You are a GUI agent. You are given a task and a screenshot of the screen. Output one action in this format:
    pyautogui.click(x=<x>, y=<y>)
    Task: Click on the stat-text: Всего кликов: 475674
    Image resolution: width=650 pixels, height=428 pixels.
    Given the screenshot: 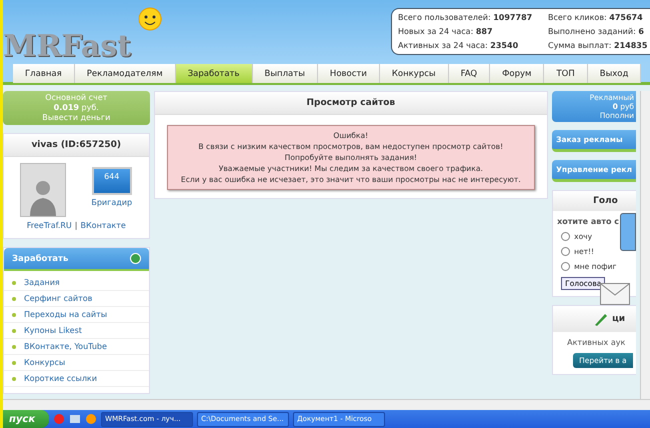 What is the action you would take?
    pyautogui.click(x=596, y=17)
    